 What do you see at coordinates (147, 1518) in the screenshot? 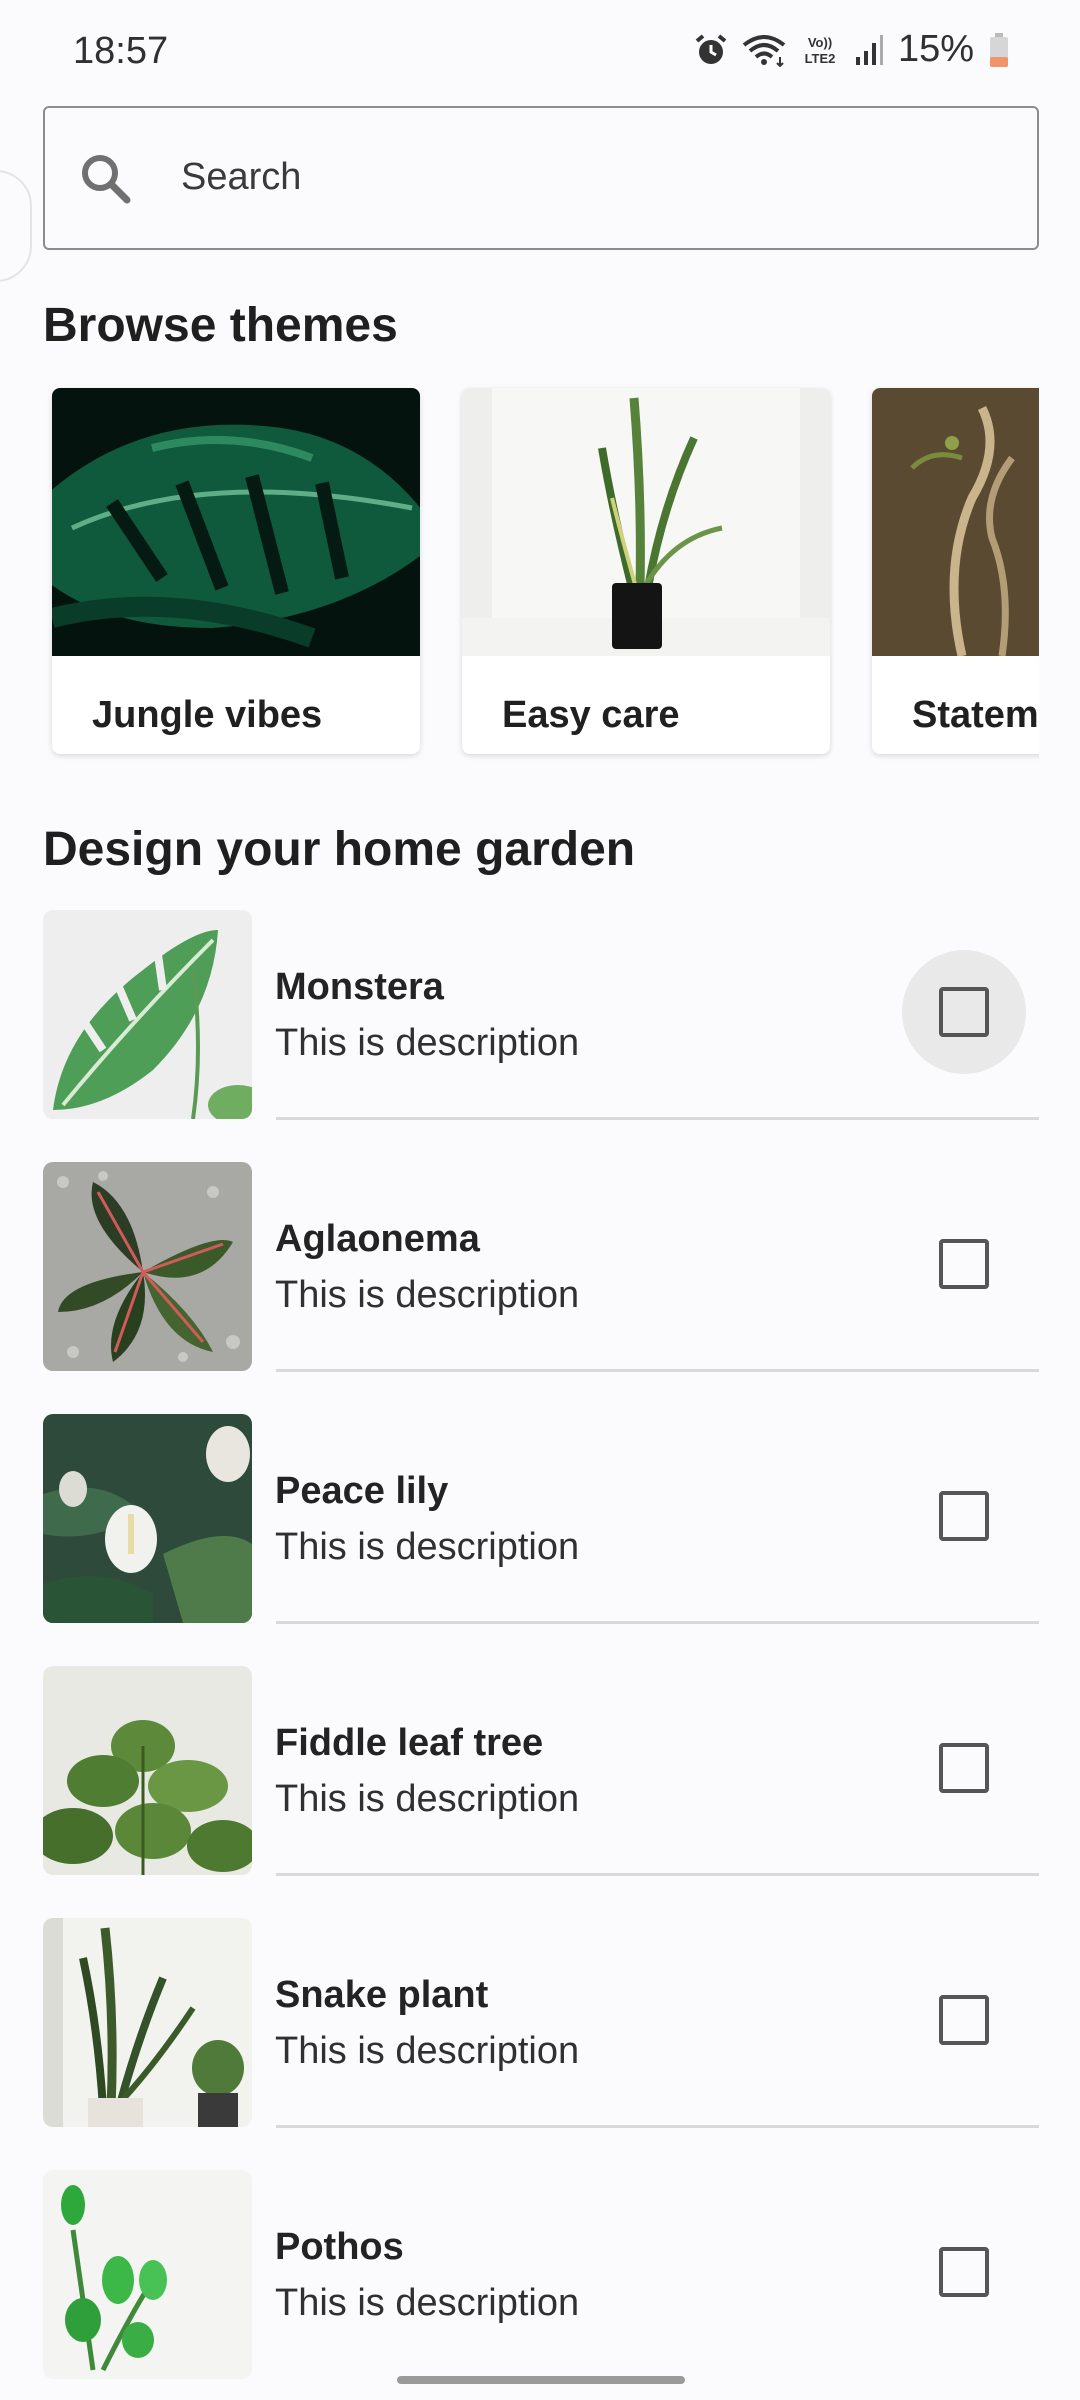
I see `peace-lily-thumbnail` at bounding box center [147, 1518].